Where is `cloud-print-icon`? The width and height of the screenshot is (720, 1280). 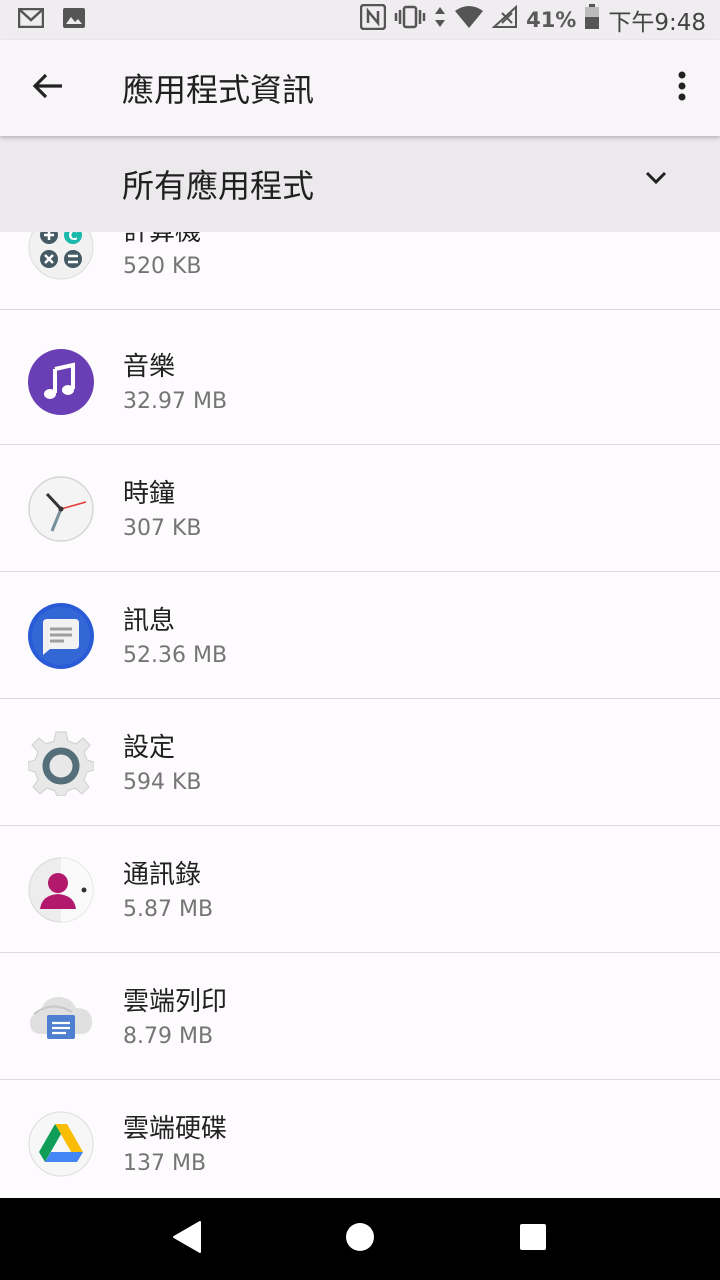 cloud-print-icon is located at coordinates (61, 1017).